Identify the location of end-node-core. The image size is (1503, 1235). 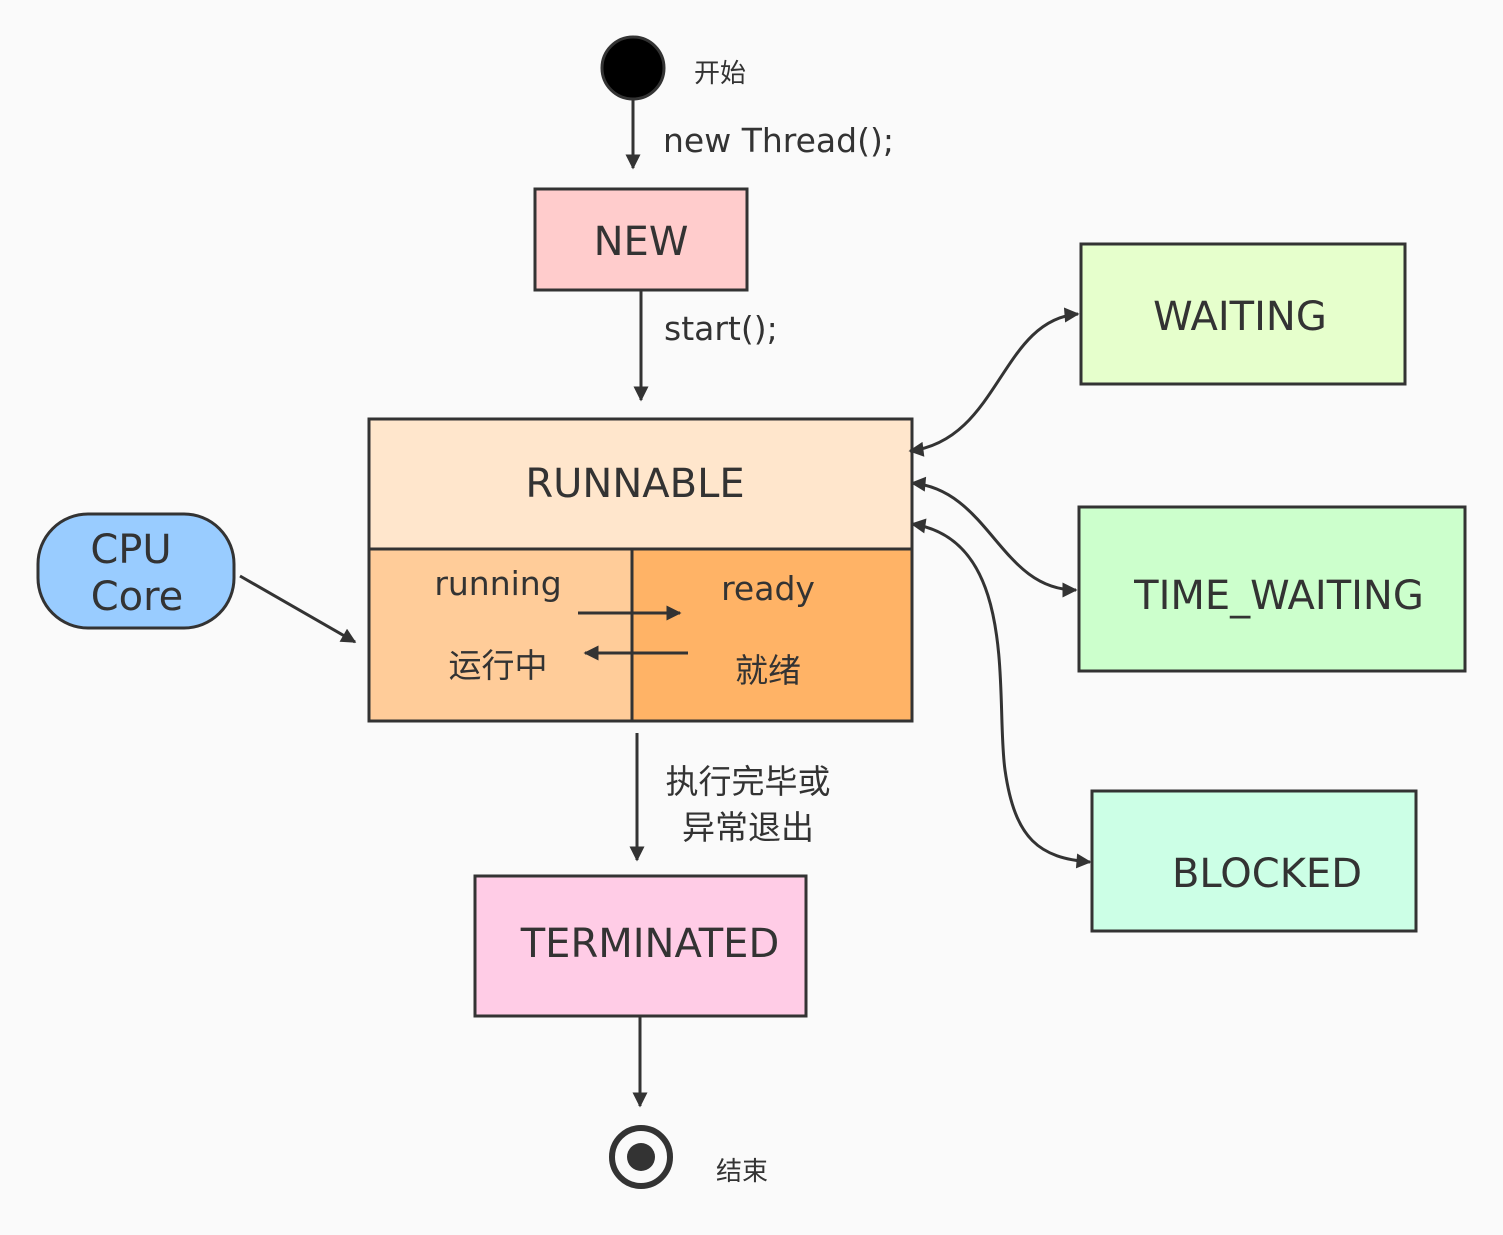
(641, 1157).